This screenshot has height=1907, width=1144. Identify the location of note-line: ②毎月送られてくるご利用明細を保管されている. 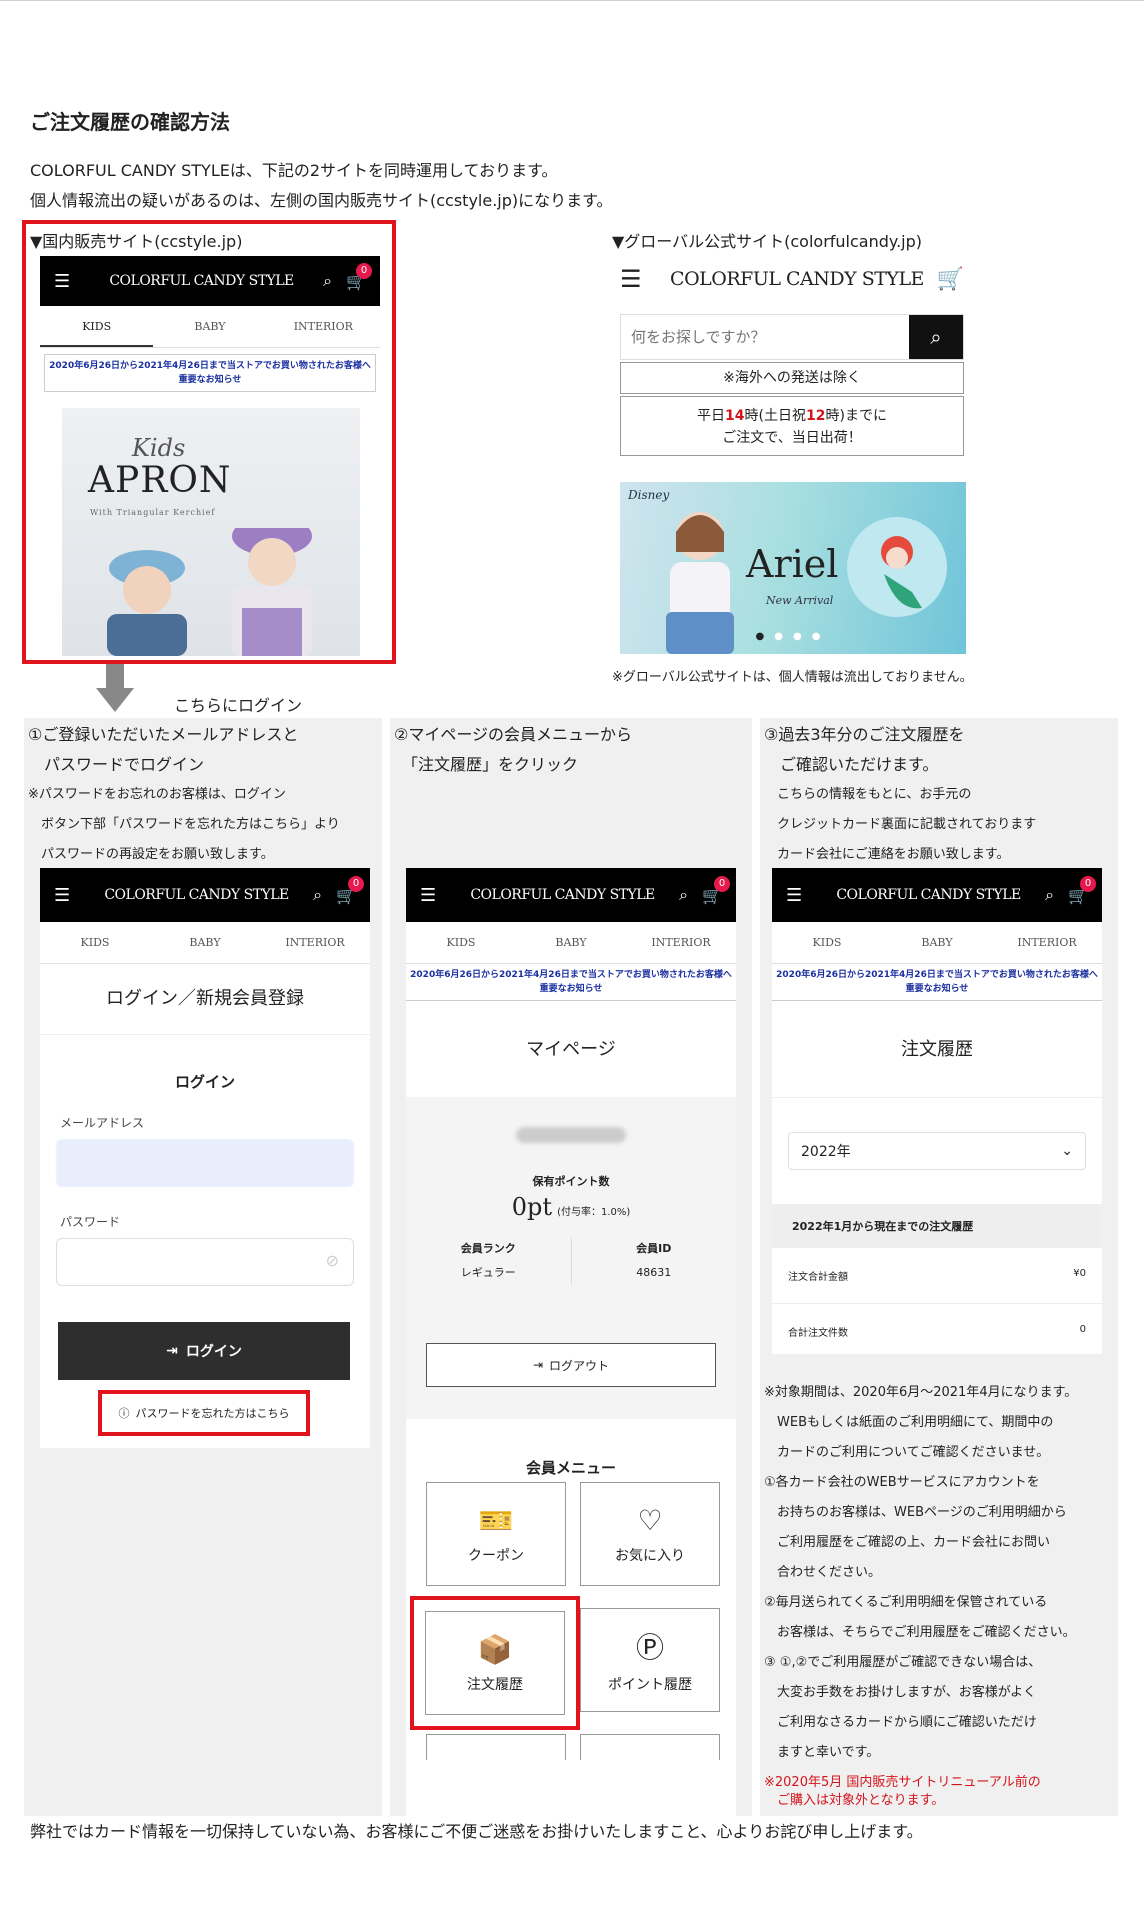
(906, 1602).